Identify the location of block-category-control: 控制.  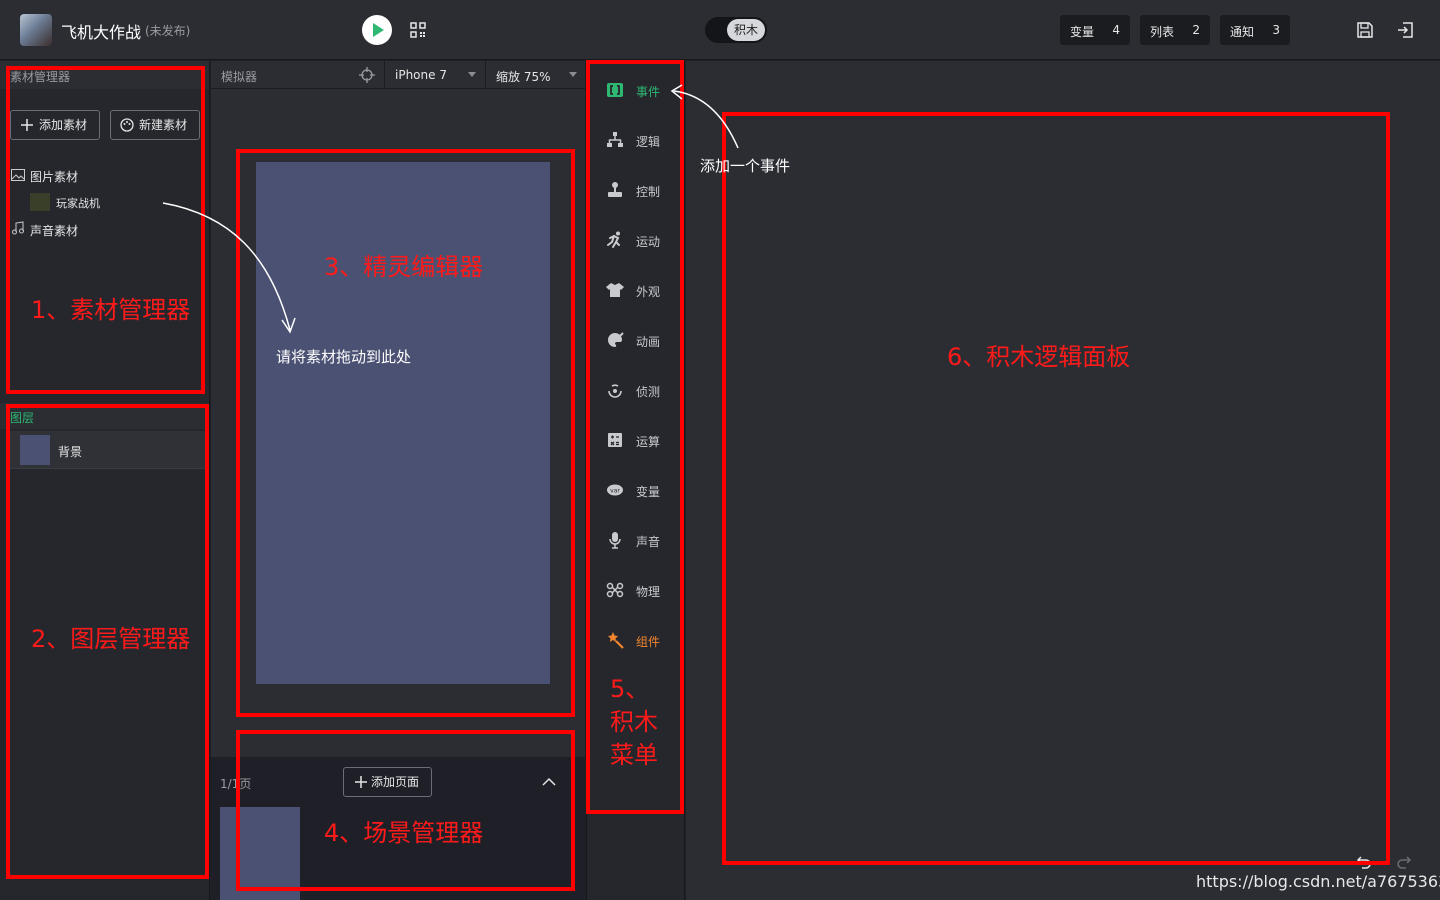
(640, 190).